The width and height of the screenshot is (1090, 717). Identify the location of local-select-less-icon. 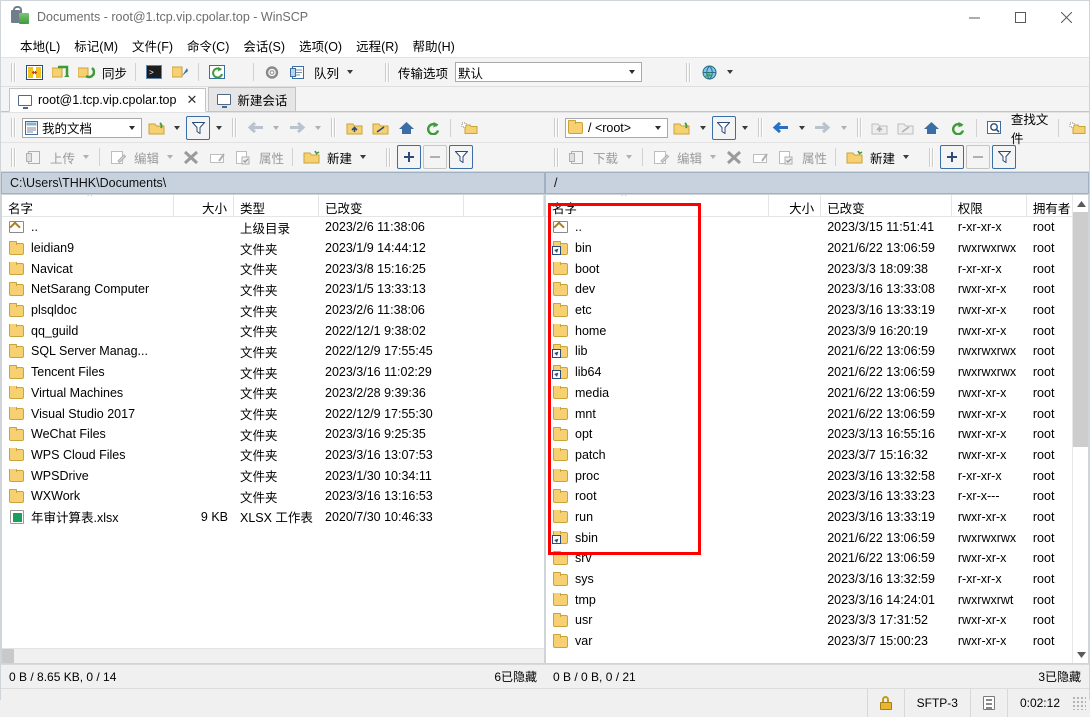
(435, 157).